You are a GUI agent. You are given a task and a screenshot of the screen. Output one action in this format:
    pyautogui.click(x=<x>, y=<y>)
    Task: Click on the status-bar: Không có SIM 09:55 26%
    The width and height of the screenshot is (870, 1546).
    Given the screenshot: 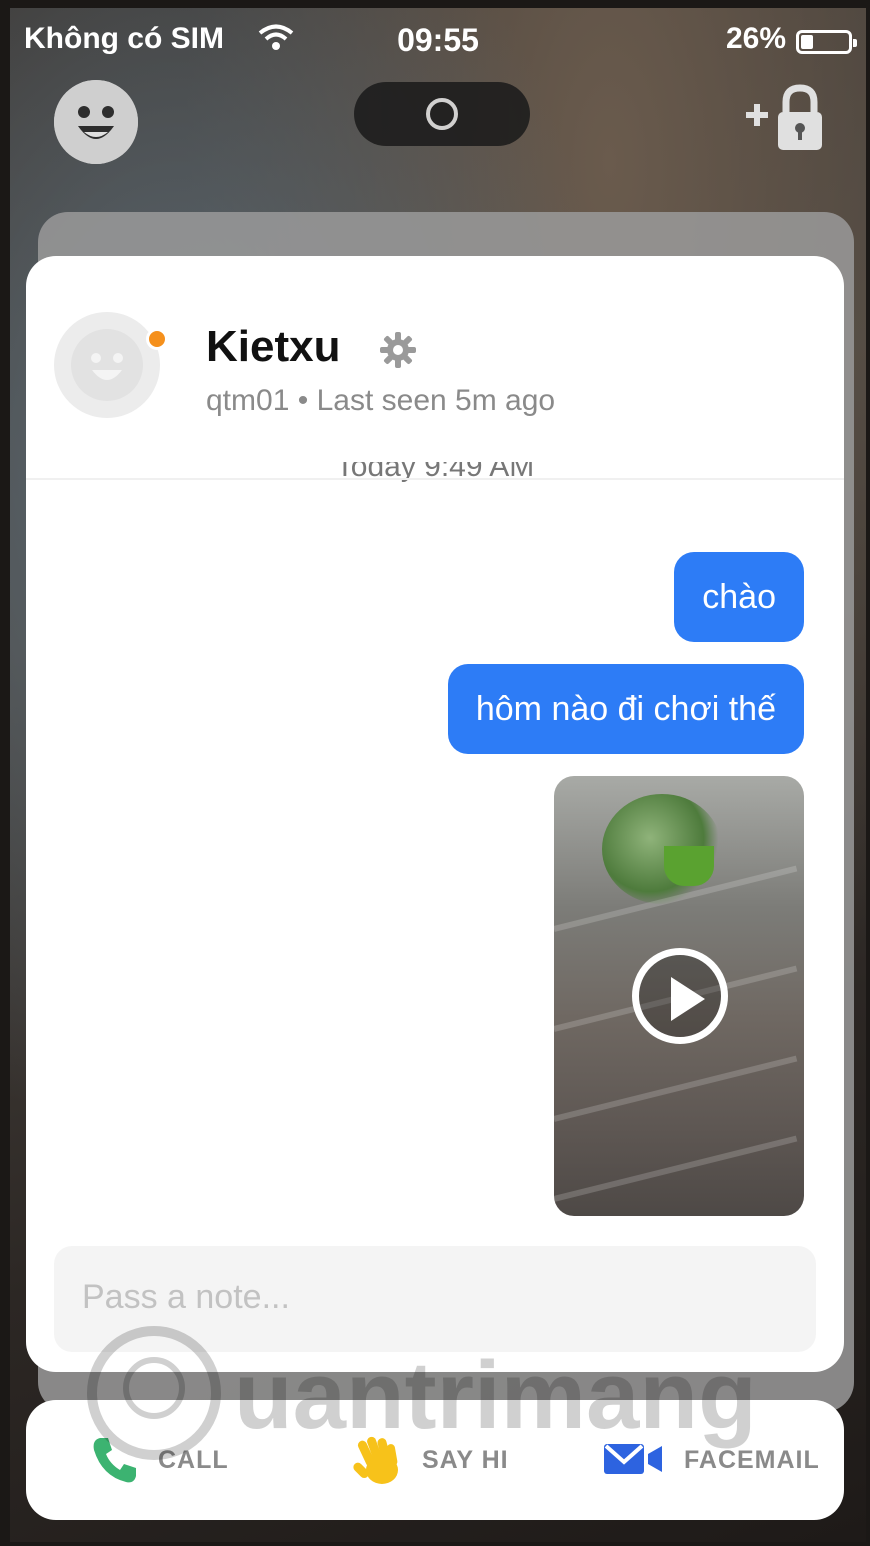 What is the action you would take?
    pyautogui.click(x=438, y=38)
    